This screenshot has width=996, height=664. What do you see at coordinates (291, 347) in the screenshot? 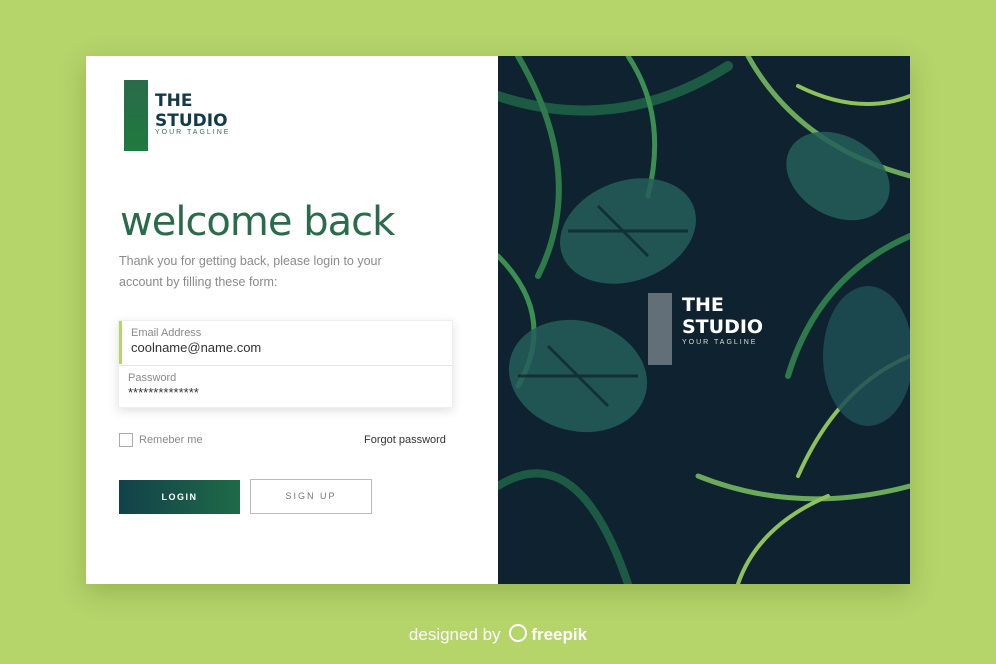
I see `email-value: coolname@name.com` at bounding box center [291, 347].